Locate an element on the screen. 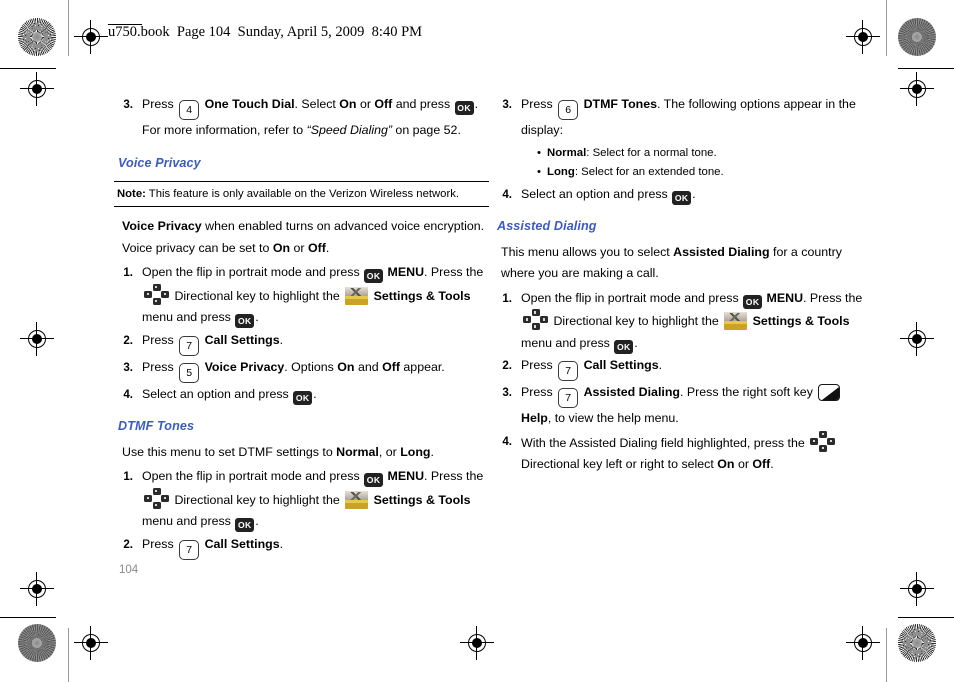  key-icon-5: 5 is located at coordinates (189, 372).